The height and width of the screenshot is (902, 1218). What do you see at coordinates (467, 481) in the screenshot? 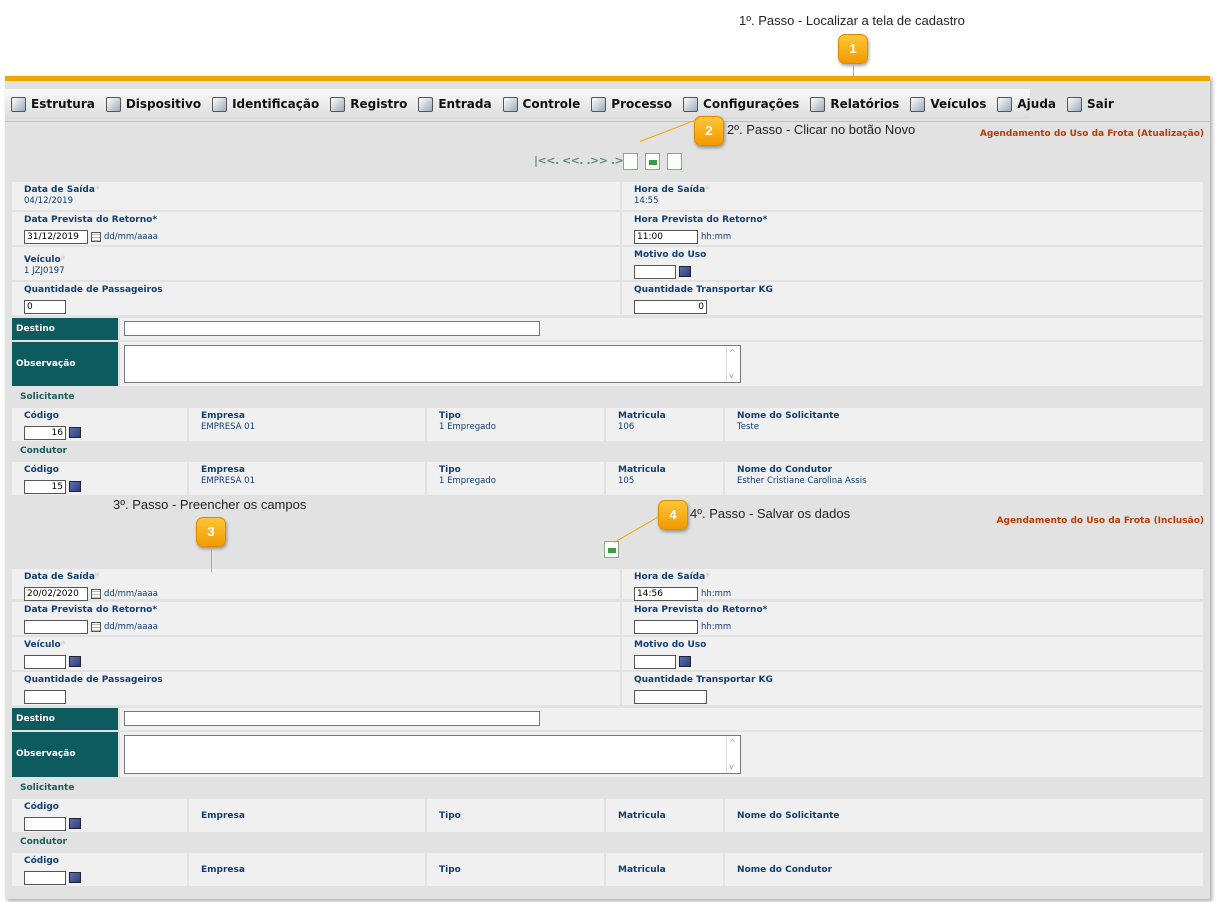
I see `update-cond-tipo-value: 1 Empregado` at bounding box center [467, 481].